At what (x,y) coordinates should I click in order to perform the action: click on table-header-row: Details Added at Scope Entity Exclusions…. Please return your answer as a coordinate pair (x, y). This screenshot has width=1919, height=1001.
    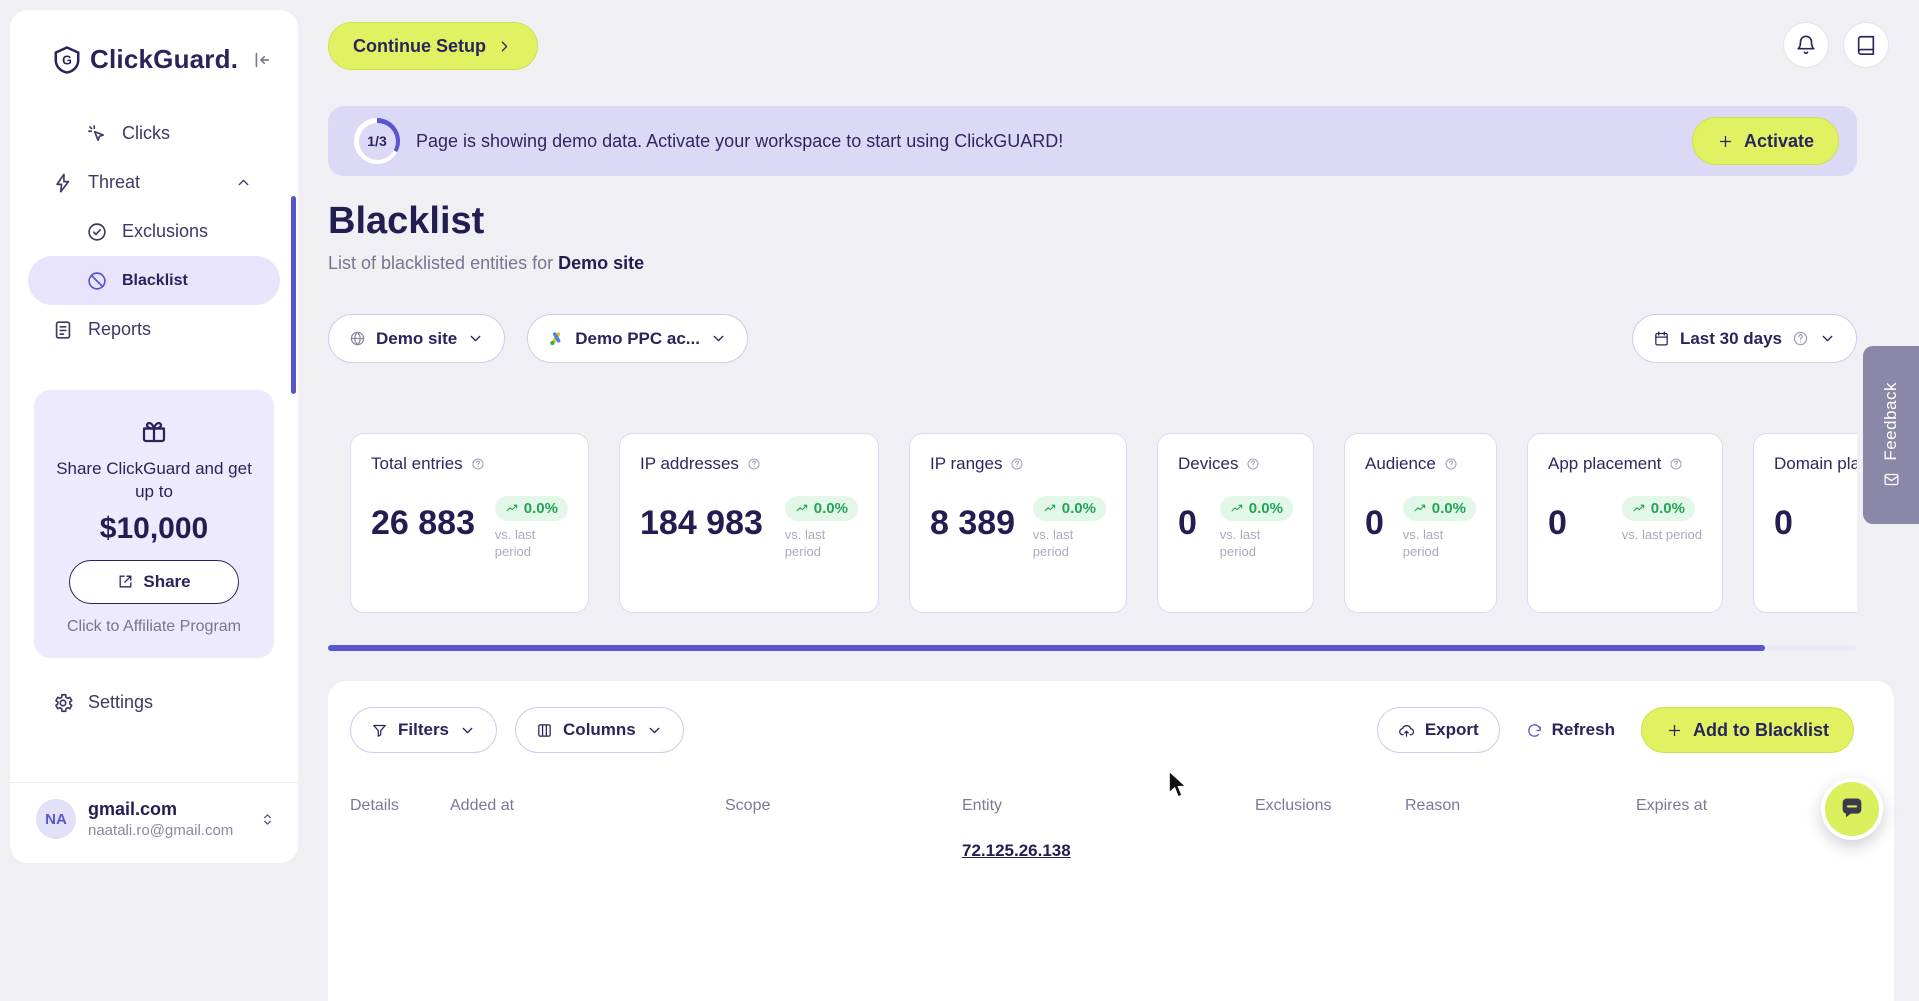
    Looking at the image, I should click on (1102, 806).